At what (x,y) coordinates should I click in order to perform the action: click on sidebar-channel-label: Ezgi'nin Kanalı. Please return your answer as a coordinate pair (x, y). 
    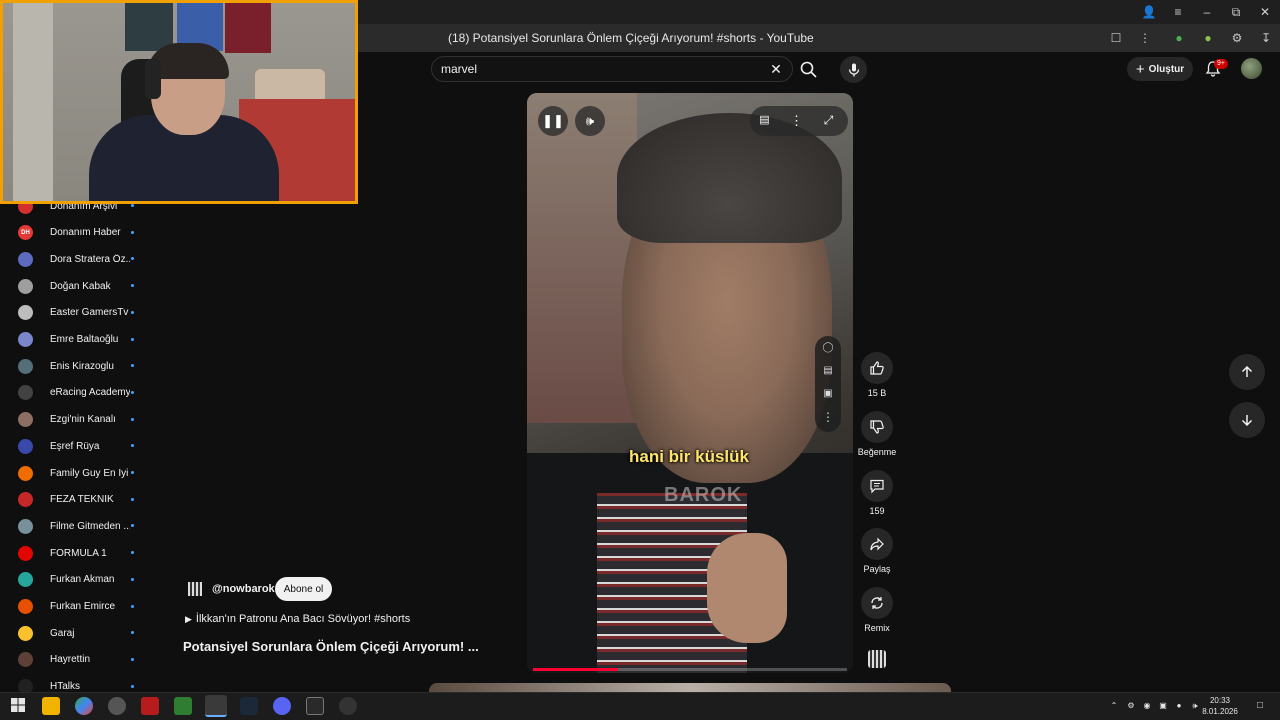
    Looking at the image, I should click on (83, 420).